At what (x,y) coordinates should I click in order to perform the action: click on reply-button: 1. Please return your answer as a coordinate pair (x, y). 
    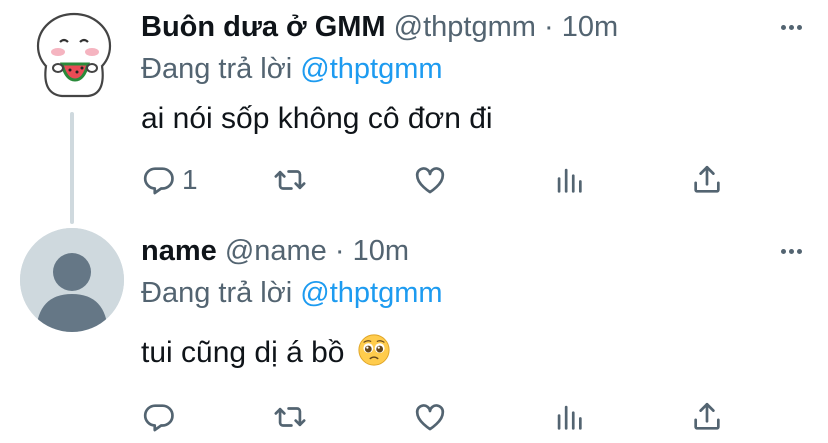
    Looking at the image, I should click on (170, 180).